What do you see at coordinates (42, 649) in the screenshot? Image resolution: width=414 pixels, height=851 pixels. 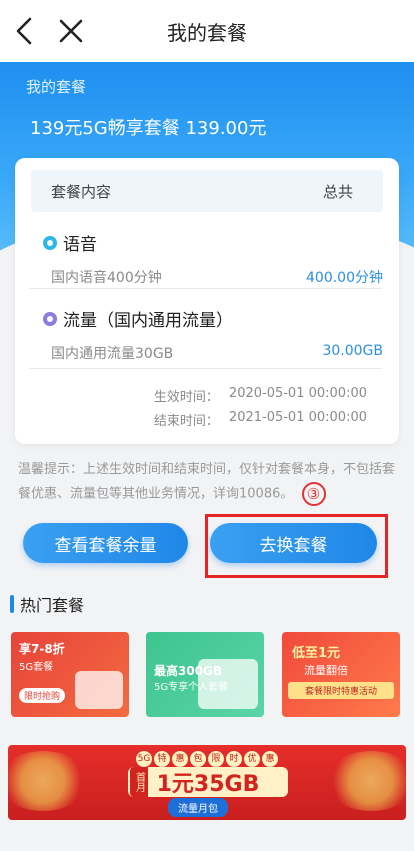 I see `promo-line1: 享7-8折` at bounding box center [42, 649].